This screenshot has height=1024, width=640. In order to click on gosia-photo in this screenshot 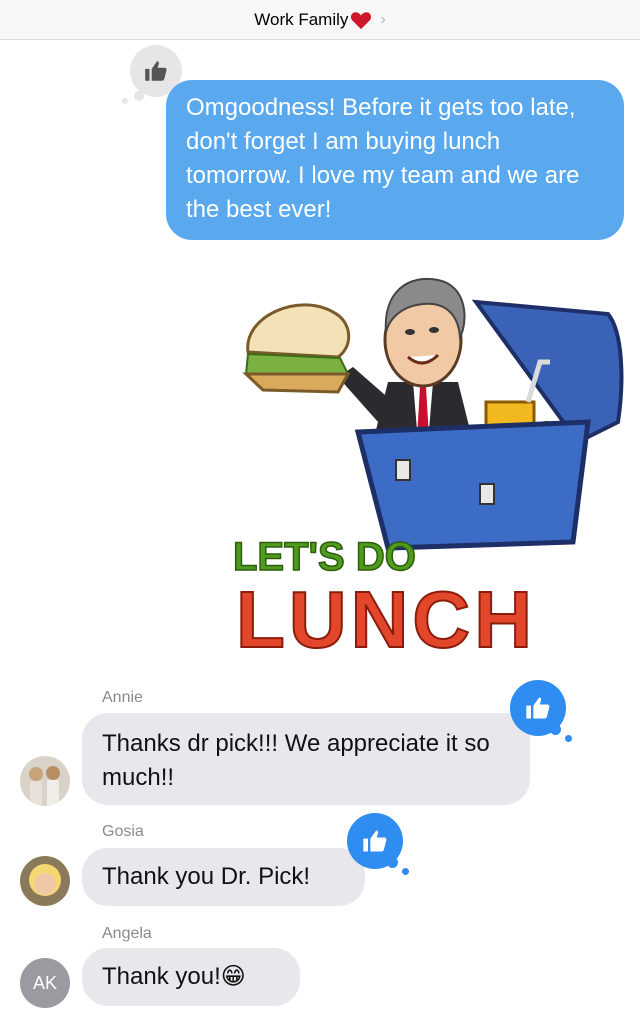, I will do `click(45, 881)`.